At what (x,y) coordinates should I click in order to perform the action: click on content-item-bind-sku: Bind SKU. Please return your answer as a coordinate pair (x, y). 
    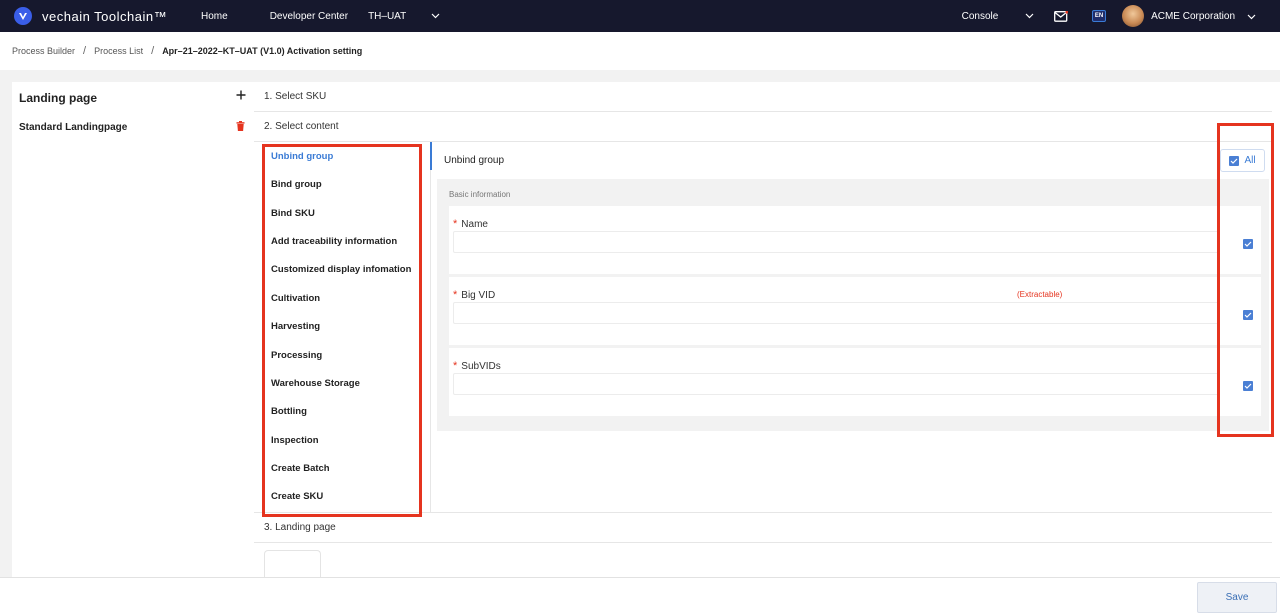
    Looking at the image, I should click on (293, 213).